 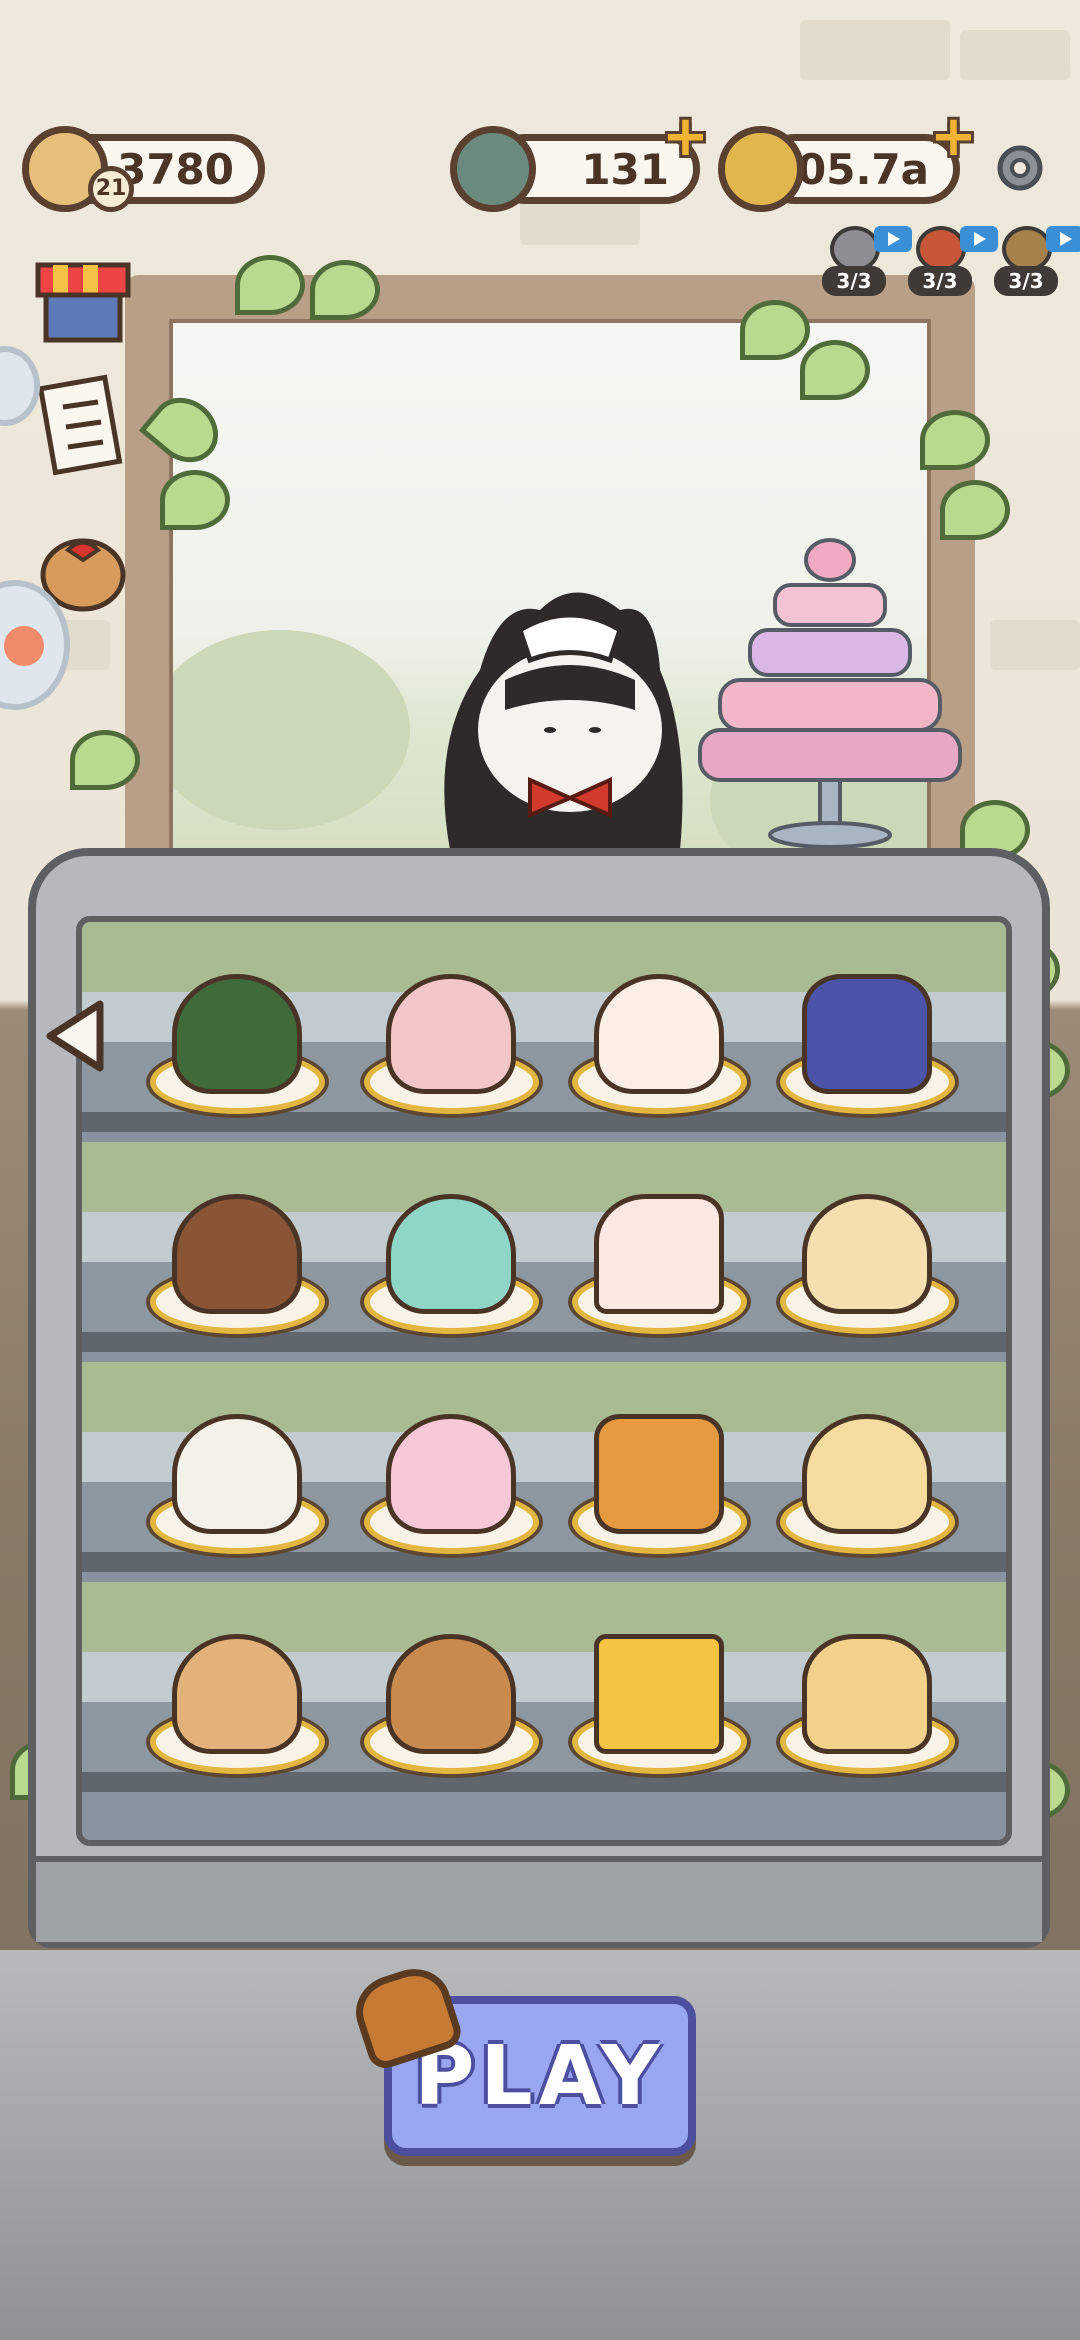 I want to click on cream-puff-slot, so click(x=867, y=1249).